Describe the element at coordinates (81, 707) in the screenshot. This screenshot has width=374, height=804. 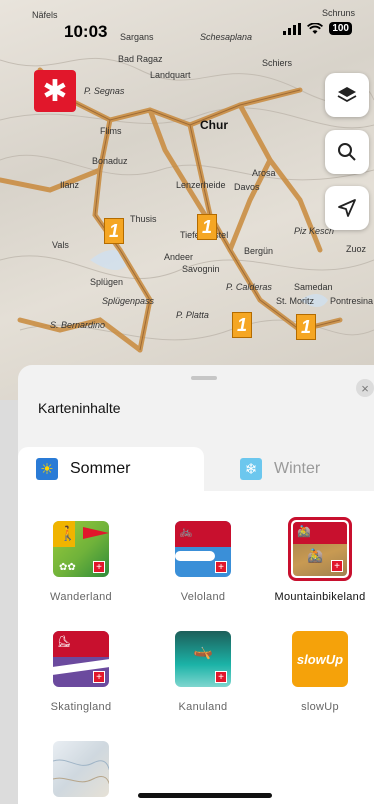
I see `tile-label: Skatingland` at that location.